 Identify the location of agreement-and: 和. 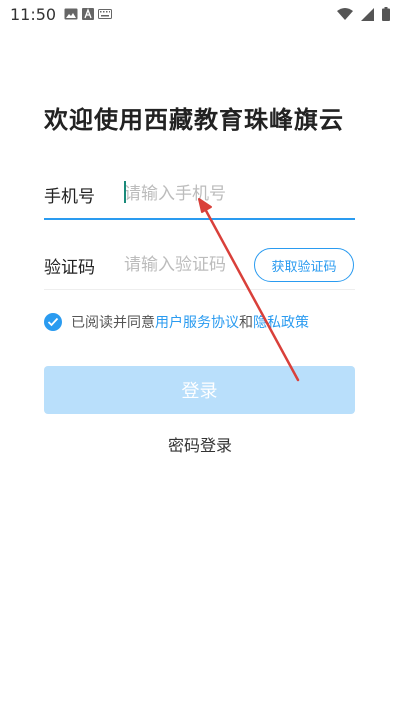
(246, 323).